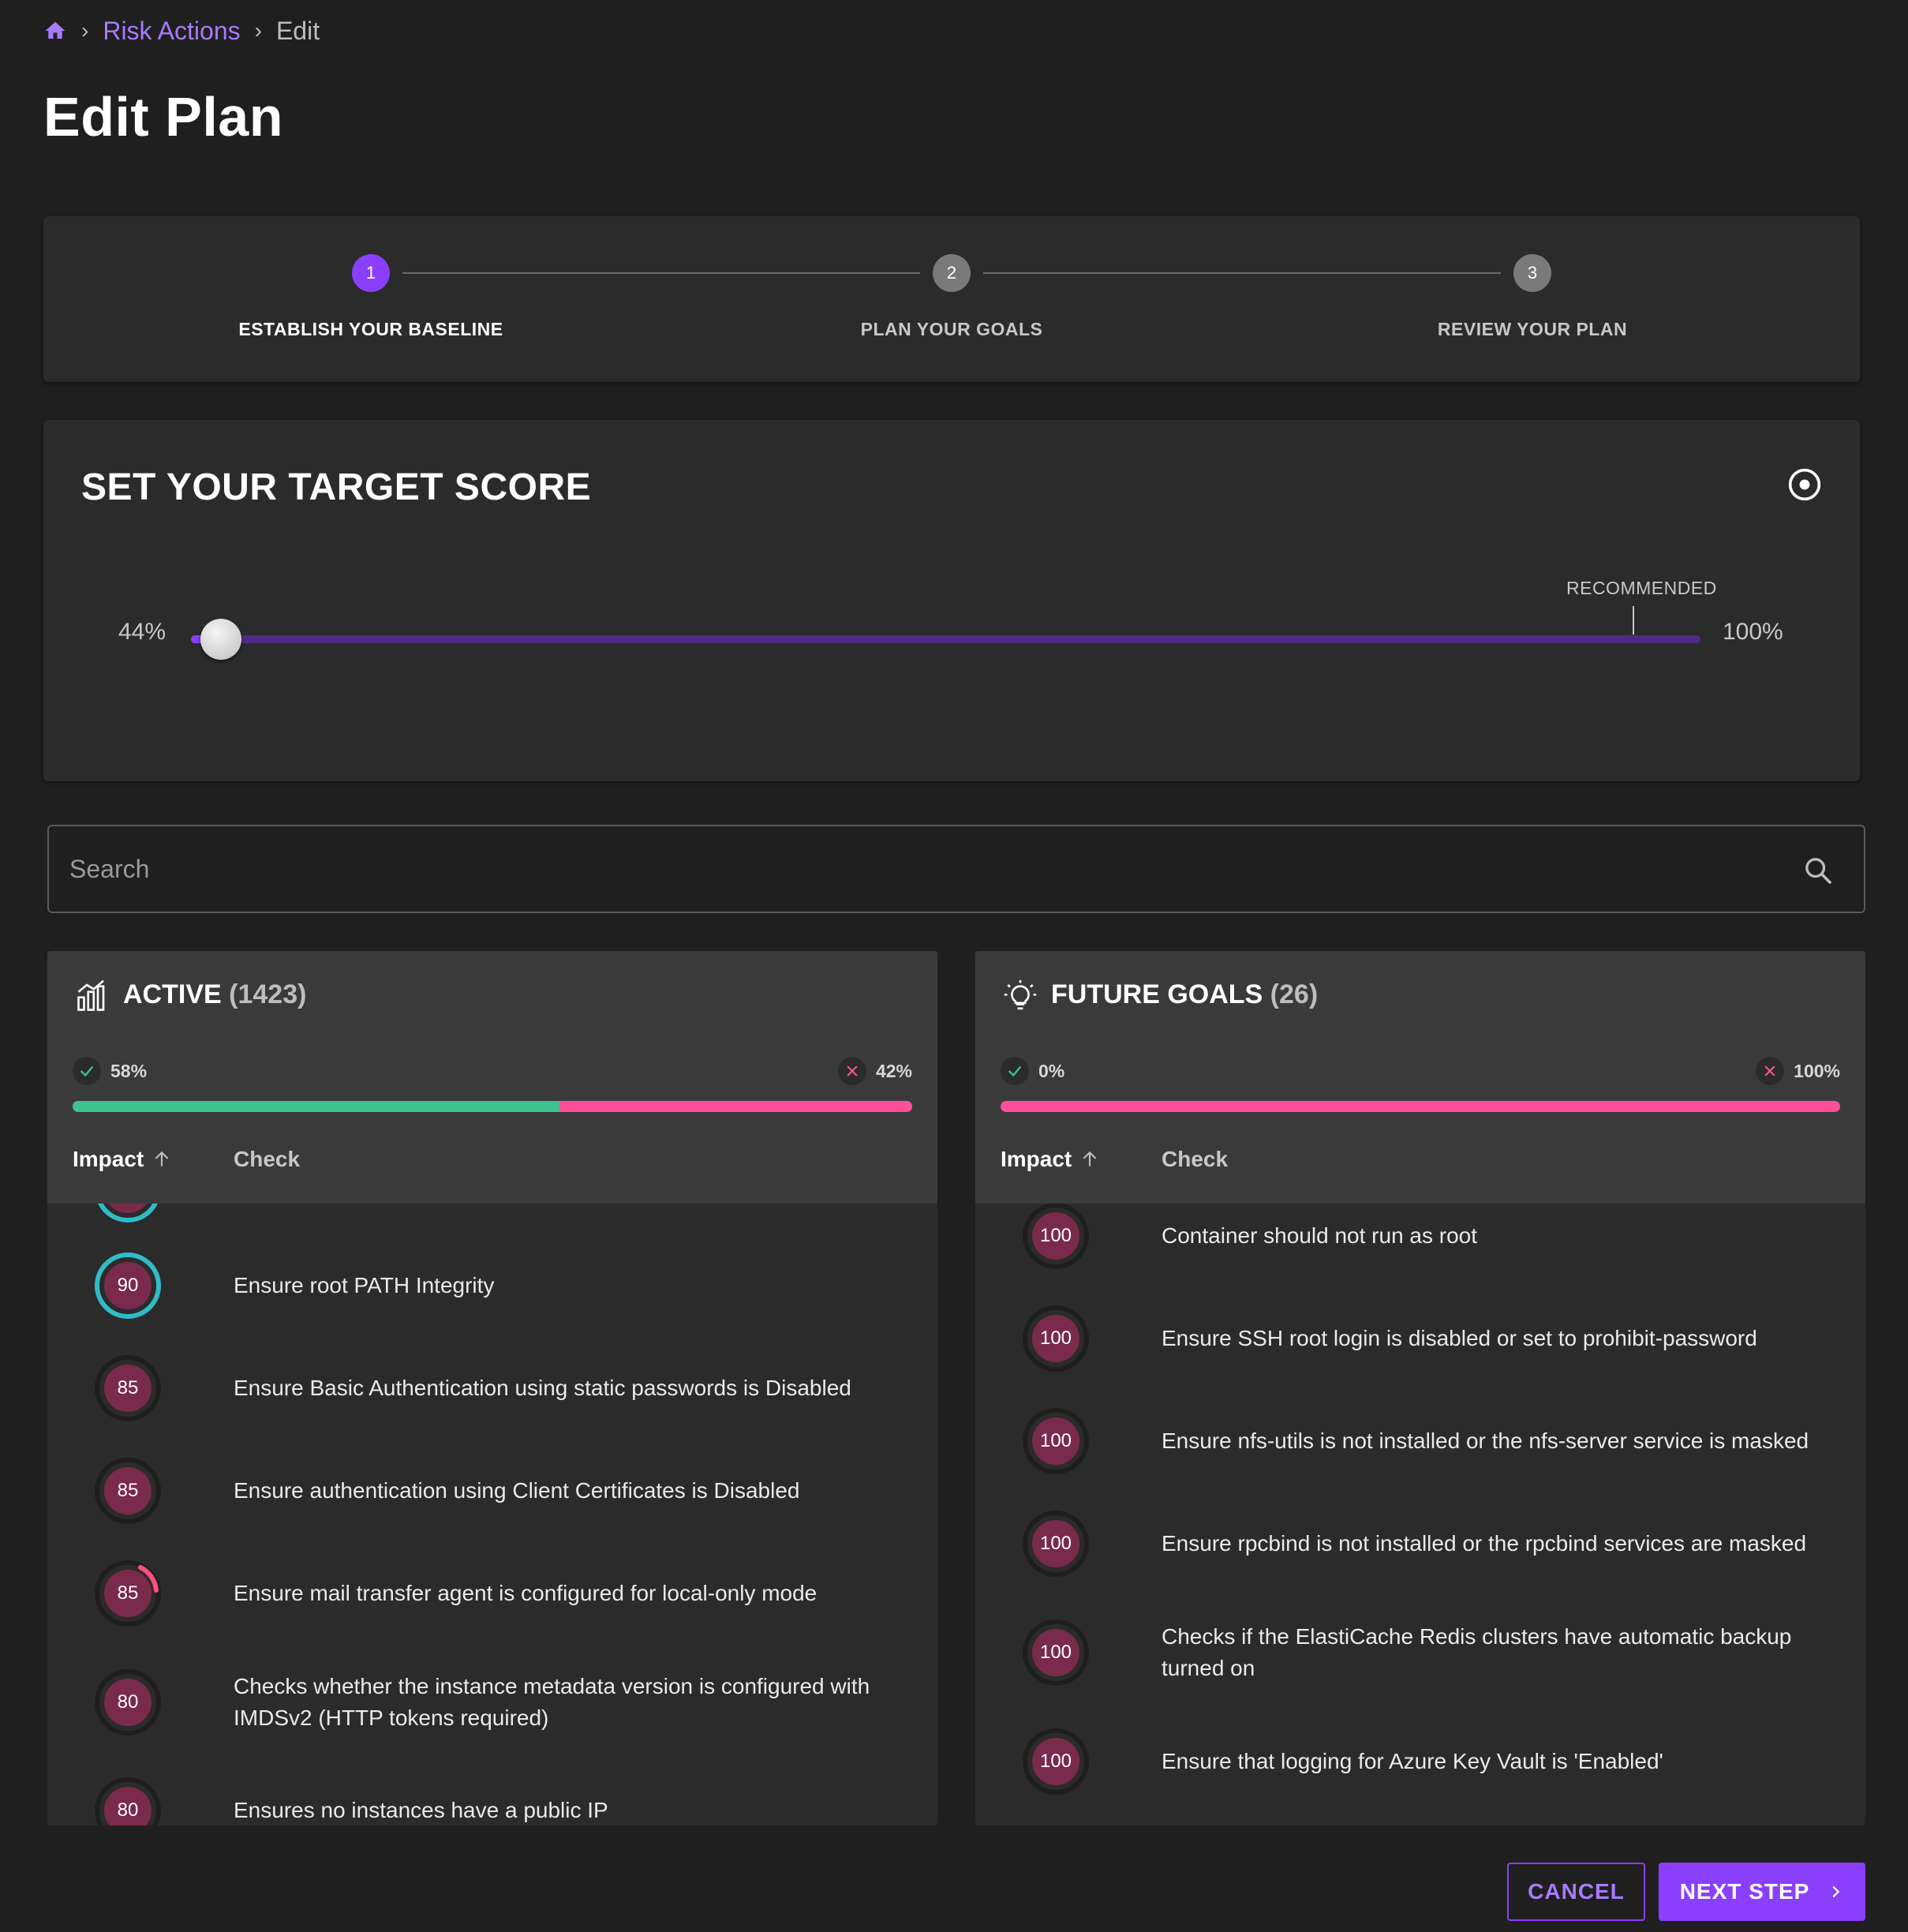 This screenshot has width=1908, height=1932. What do you see at coordinates (929, 869) in the screenshot?
I see `search-input` at bounding box center [929, 869].